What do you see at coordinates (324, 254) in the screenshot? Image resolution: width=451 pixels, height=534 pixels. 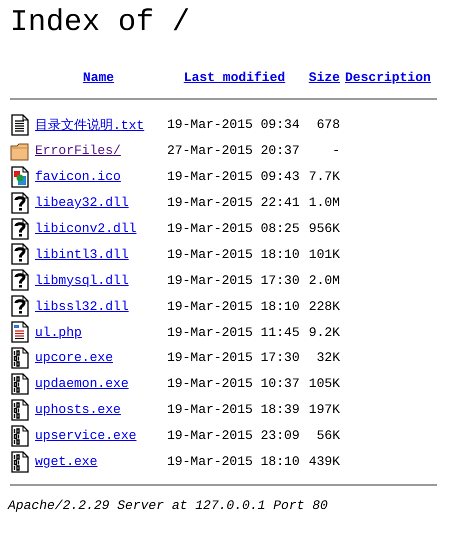 I see `file-size: 101K` at bounding box center [324, 254].